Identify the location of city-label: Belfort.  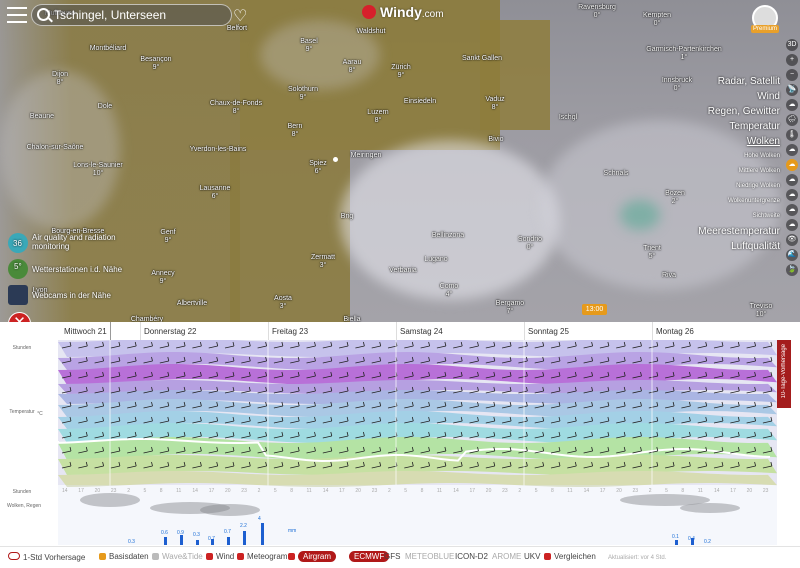
(237, 29).